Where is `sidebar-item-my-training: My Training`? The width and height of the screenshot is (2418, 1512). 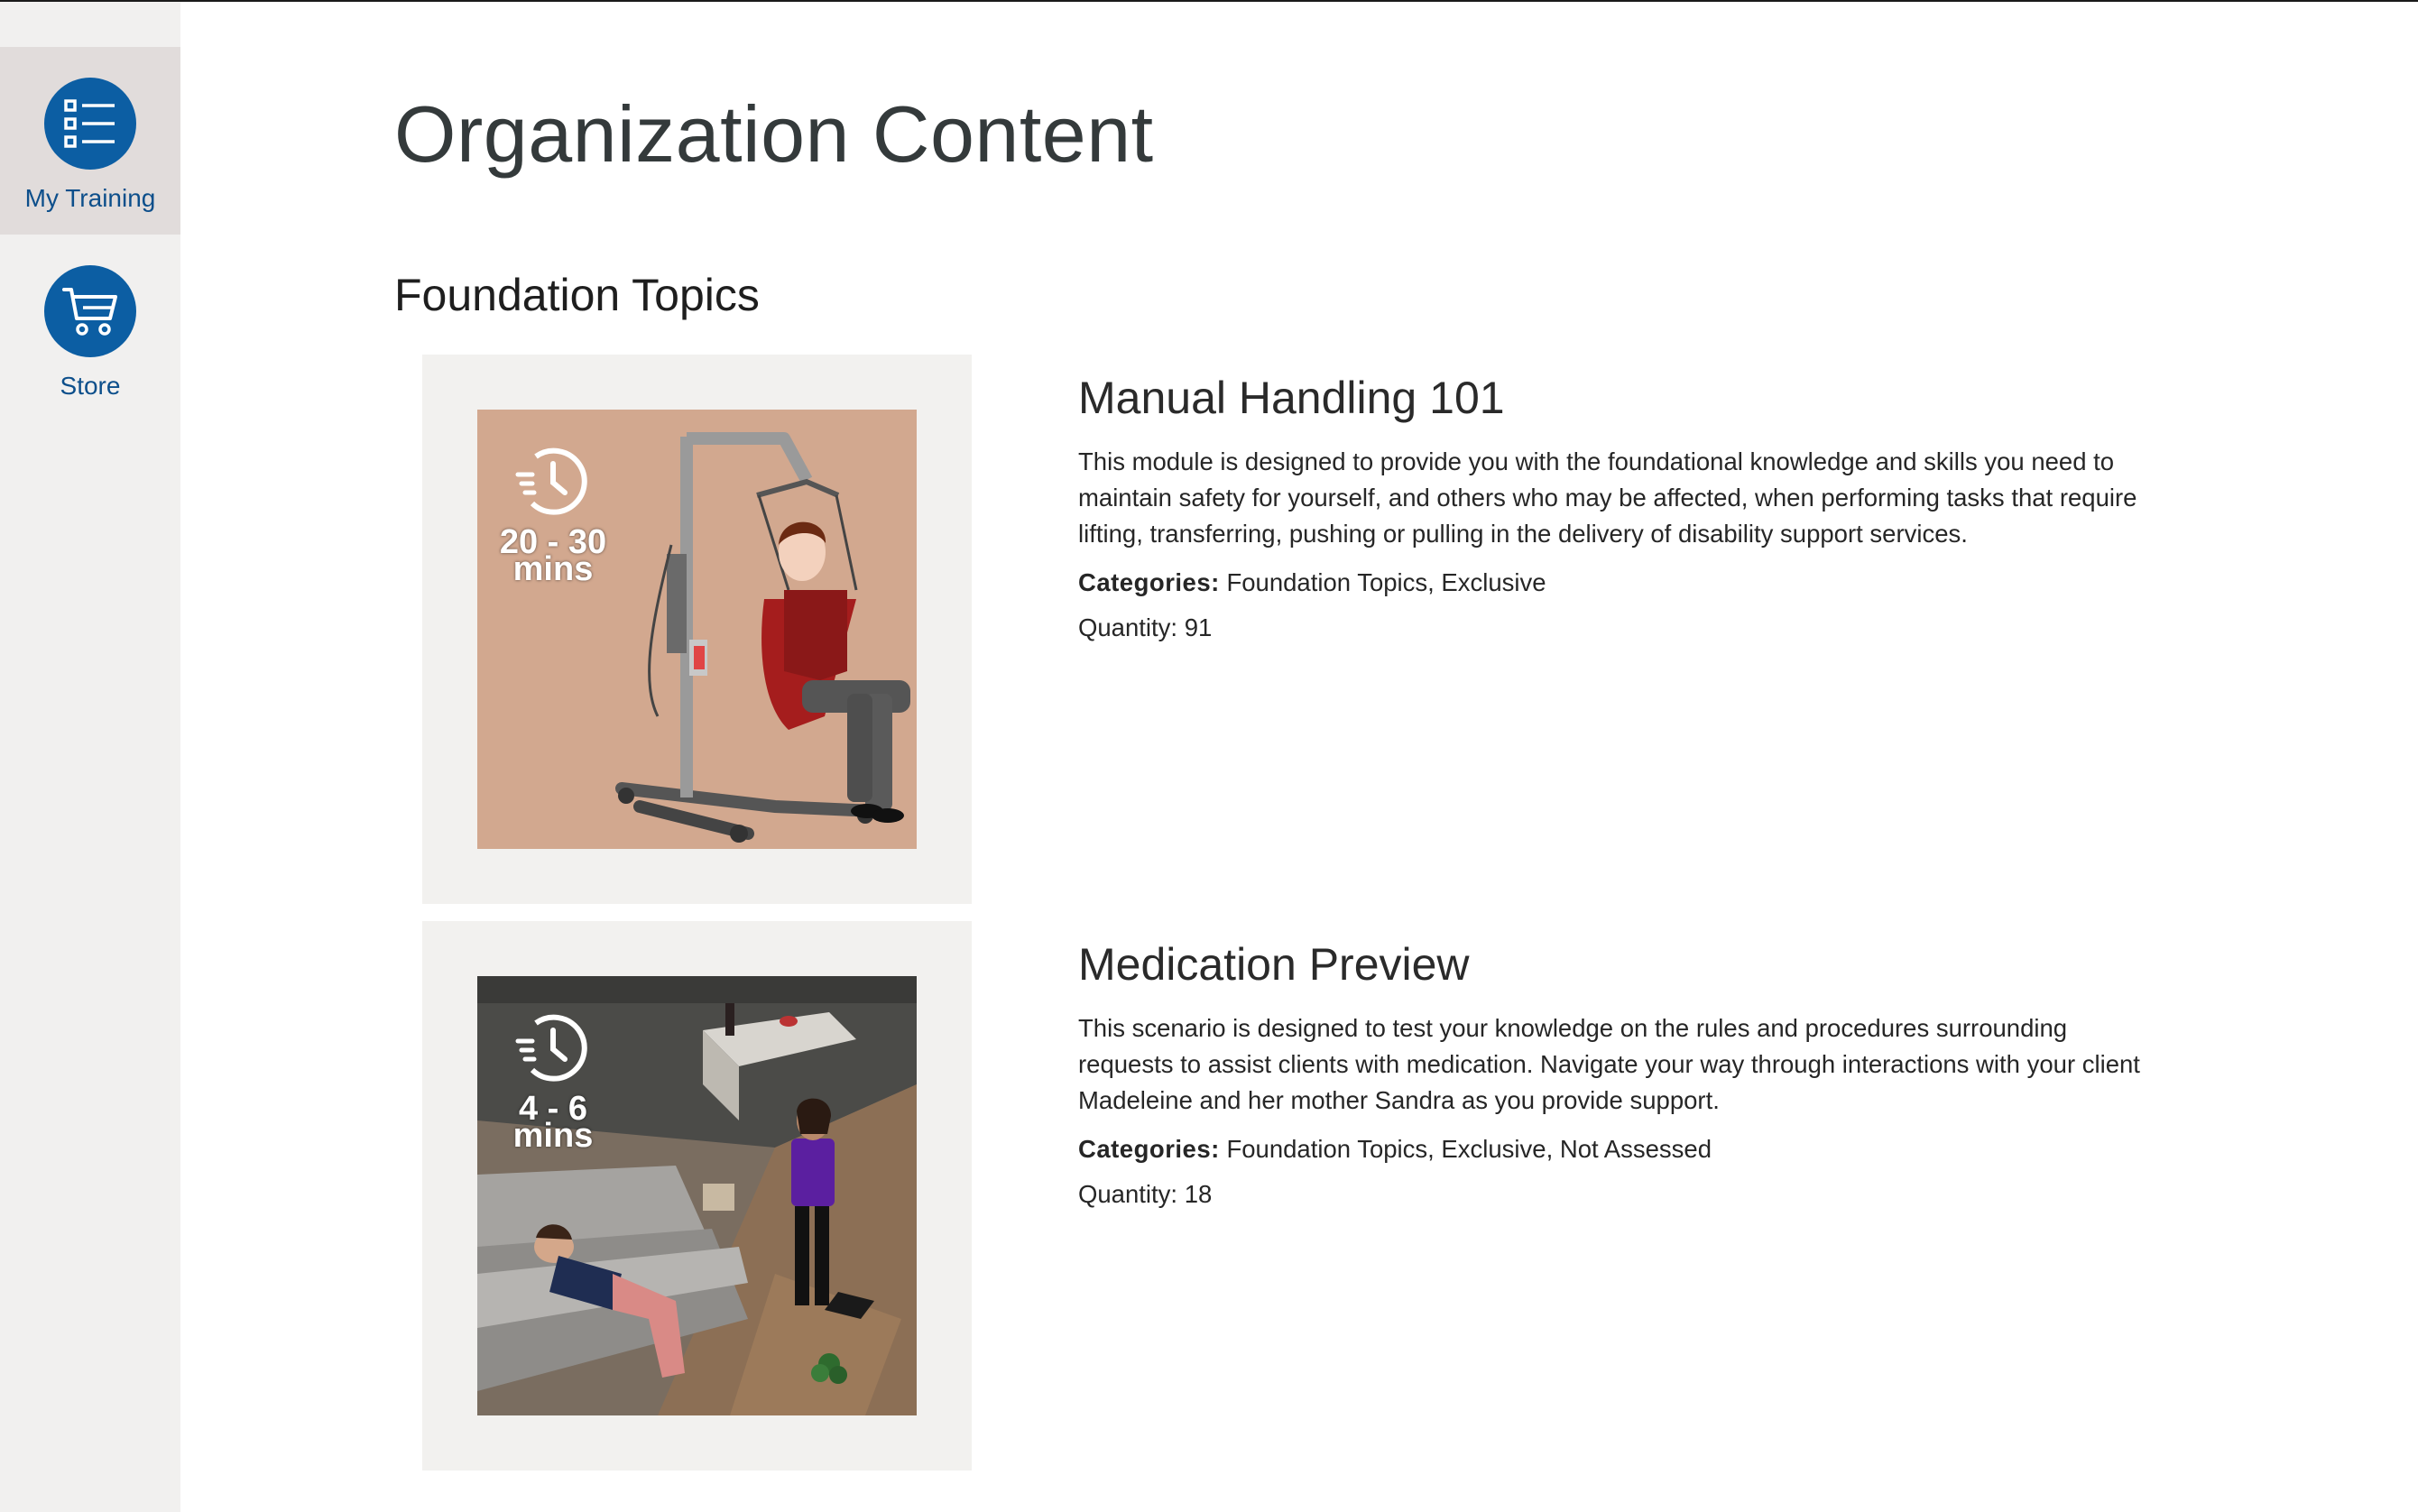
sidebar-item-my-training: My Training is located at coordinates (90, 141).